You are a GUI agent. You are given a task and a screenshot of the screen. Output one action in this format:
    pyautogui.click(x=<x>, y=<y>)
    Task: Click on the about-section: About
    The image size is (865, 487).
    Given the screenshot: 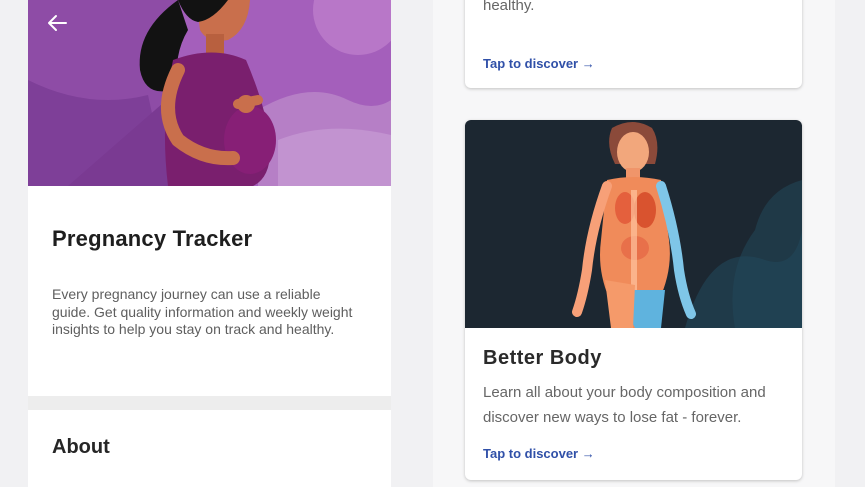 What is the action you would take?
    pyautogui.click(x=209, y=448)
    